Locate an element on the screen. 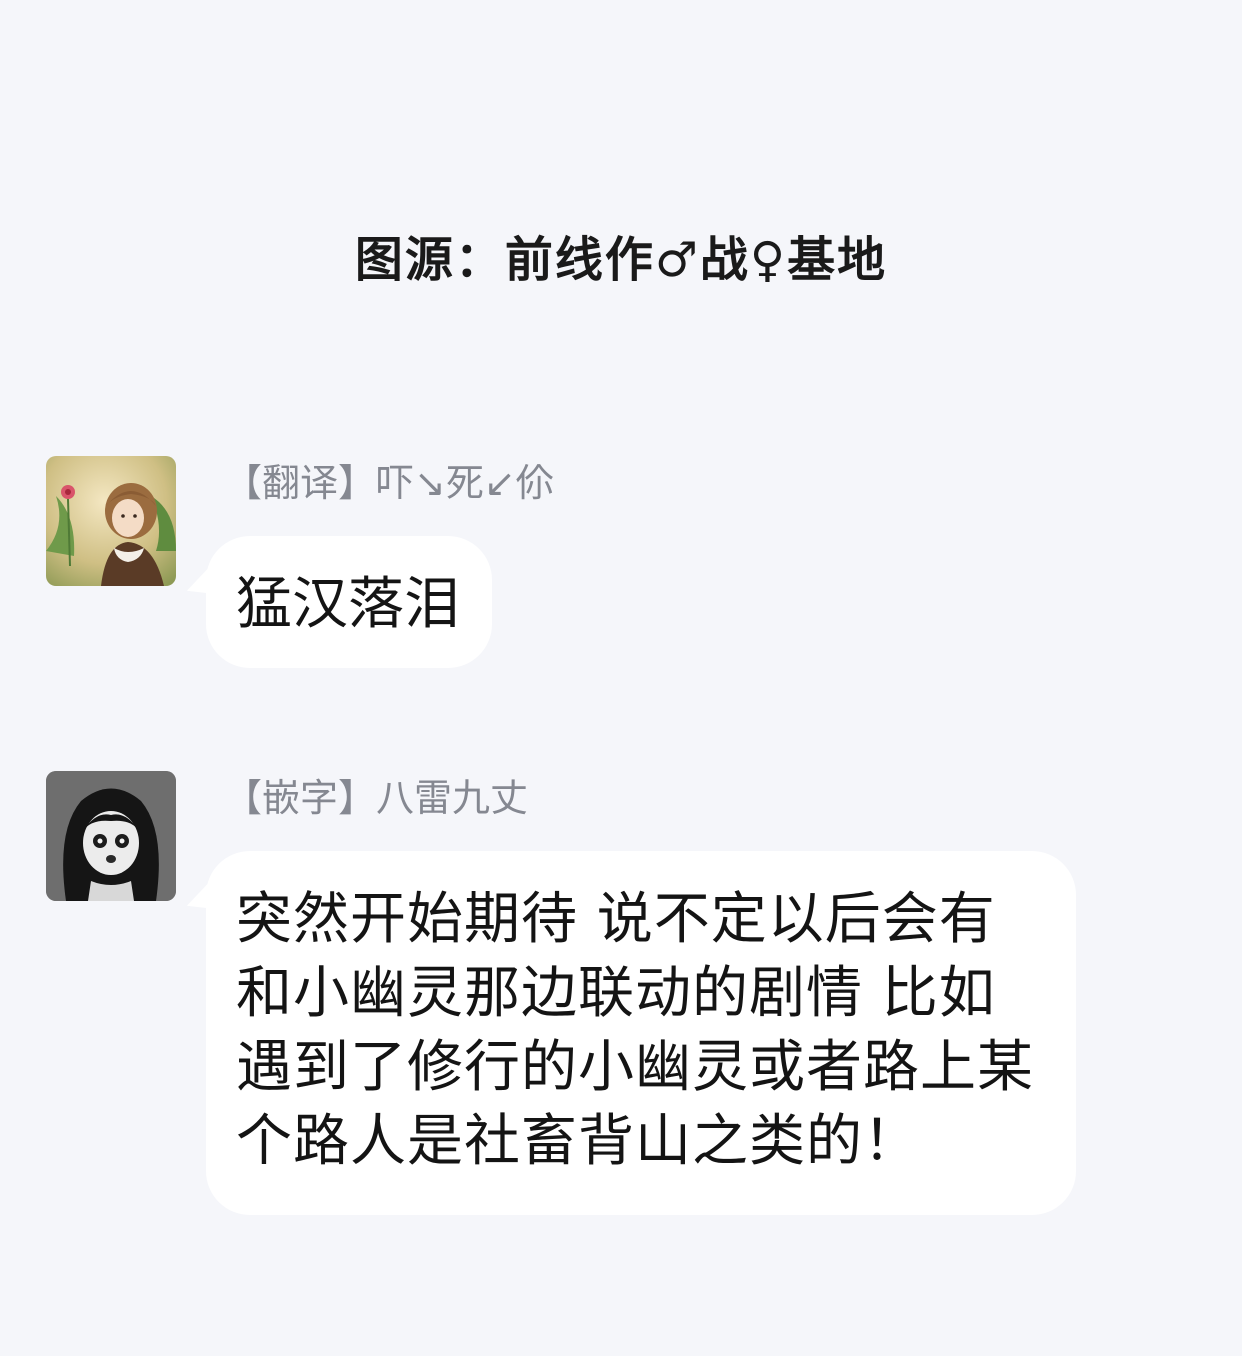 Image resolution: width=1242 pixels, height=1356 pixels. source-caption: 图源：前线作♂战♀基地 is located at coordinates (621, 260).